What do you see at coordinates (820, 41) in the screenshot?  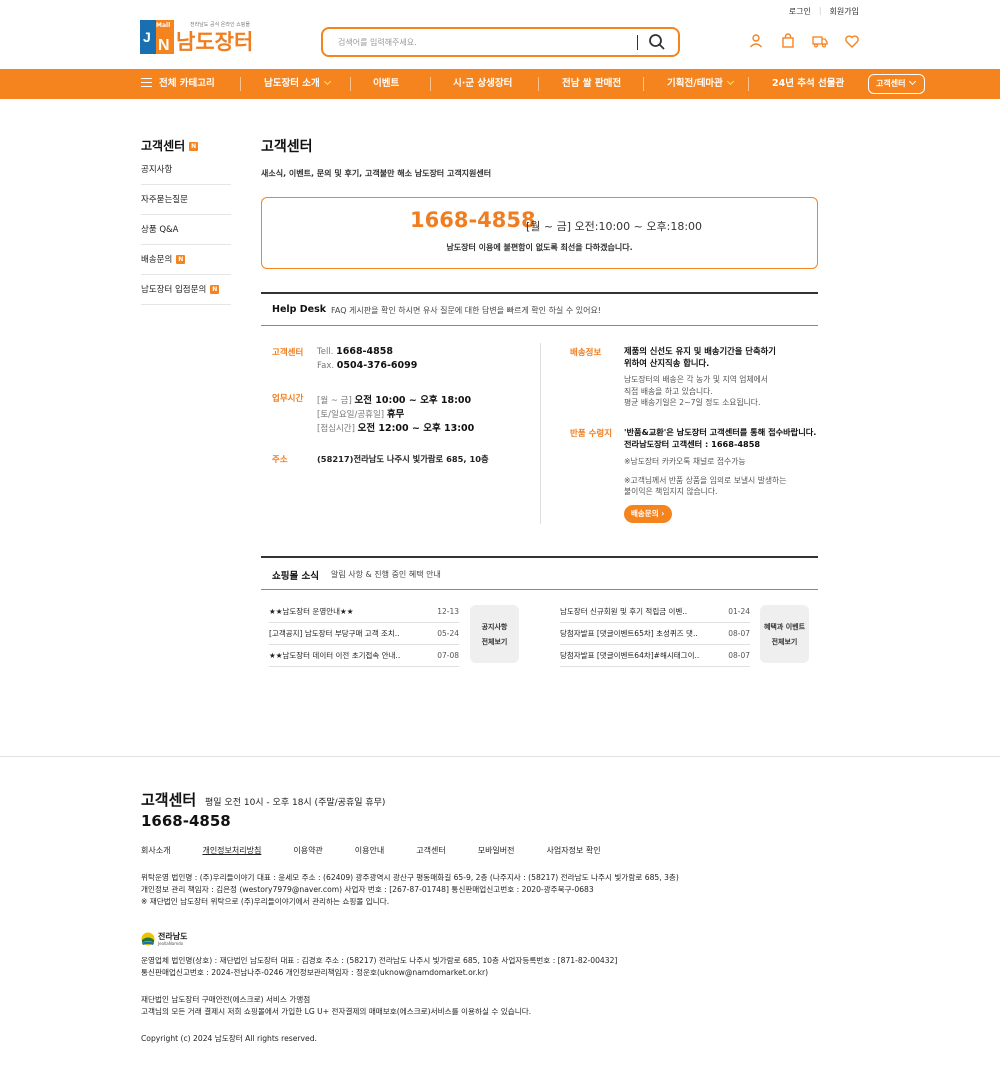 I see `delivery-truck-icon` at bounding box center [820, 41].